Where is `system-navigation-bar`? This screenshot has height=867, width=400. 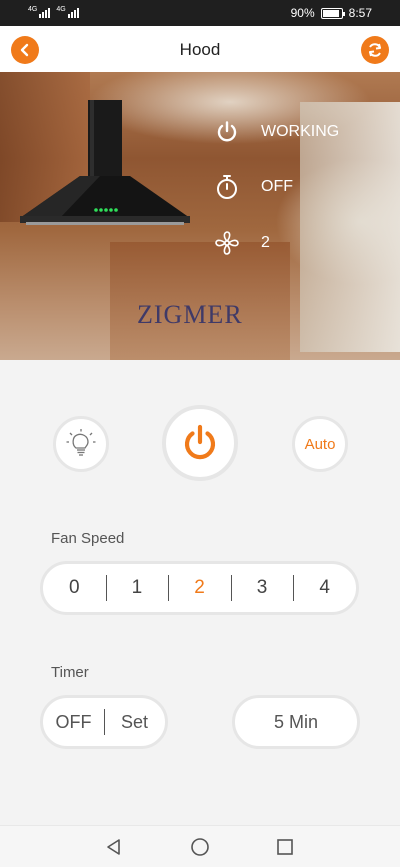
system-navigation-bar is located at coordinates (200, 846).